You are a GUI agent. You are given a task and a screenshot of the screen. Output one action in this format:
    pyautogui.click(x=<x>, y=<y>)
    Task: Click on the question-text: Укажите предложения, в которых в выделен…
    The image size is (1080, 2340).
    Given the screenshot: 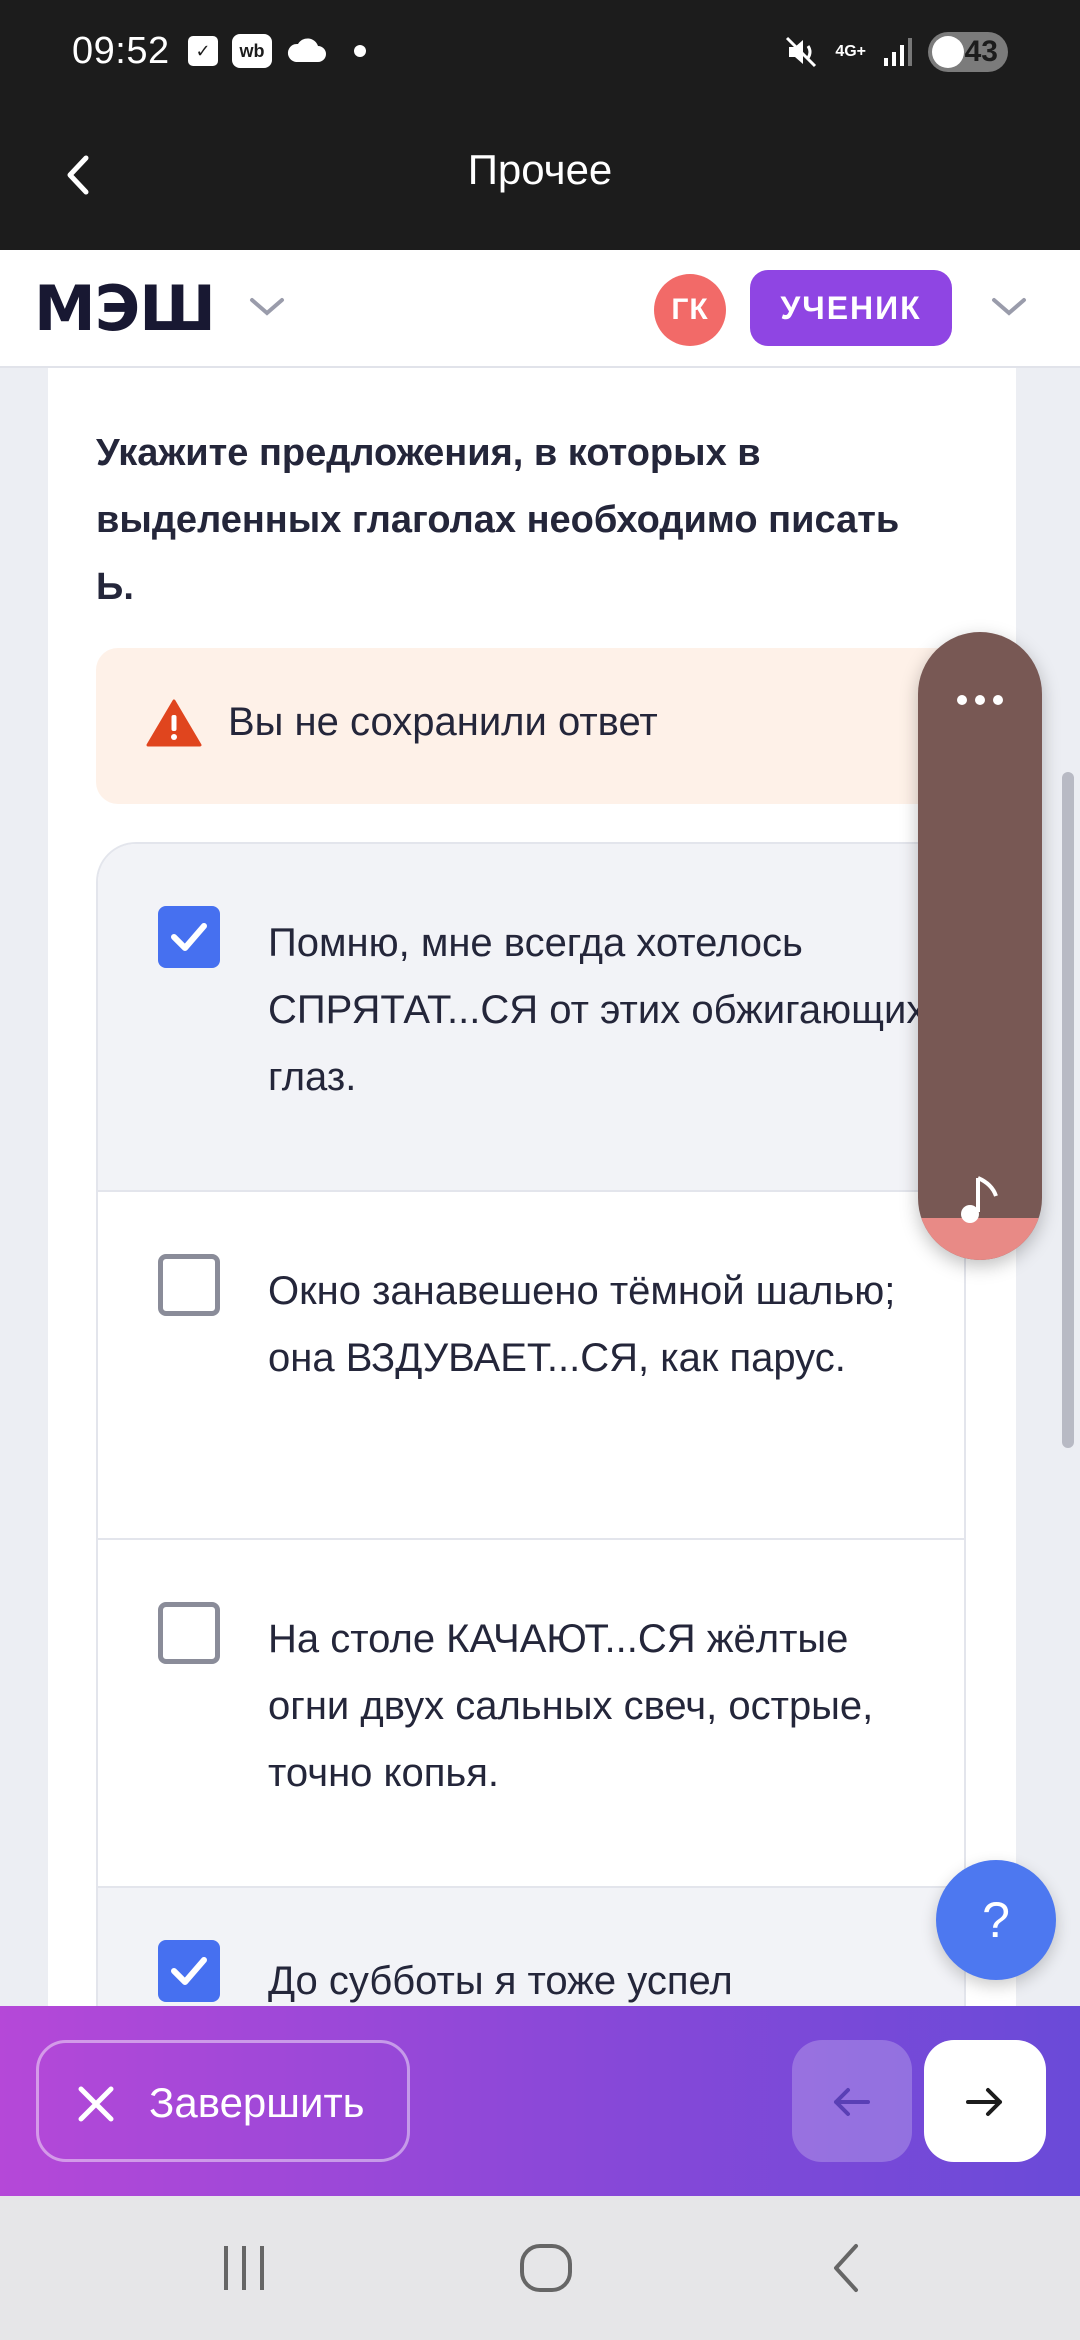 What is the action you would take?
    pyautogui.click(x=498, y=520)
    